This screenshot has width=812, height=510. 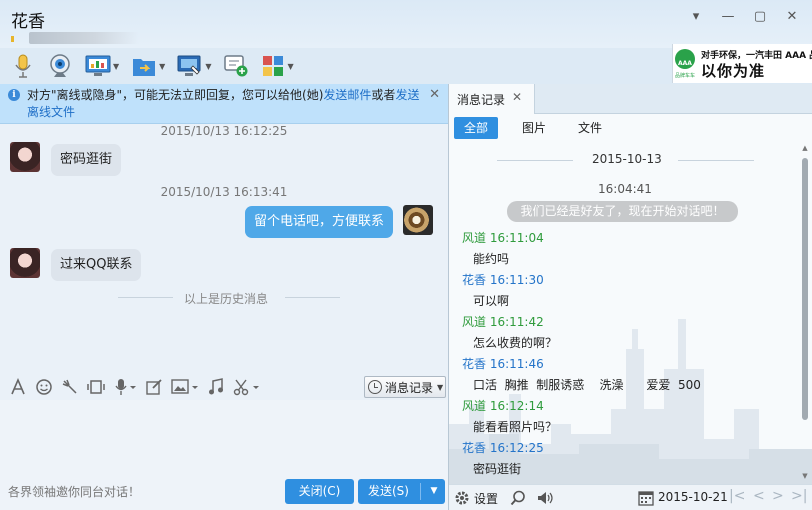 What do you see at coordinates (805, 289) in the screenshot?
I see `scrollbar-thumb` at bounding box center [805, 289].